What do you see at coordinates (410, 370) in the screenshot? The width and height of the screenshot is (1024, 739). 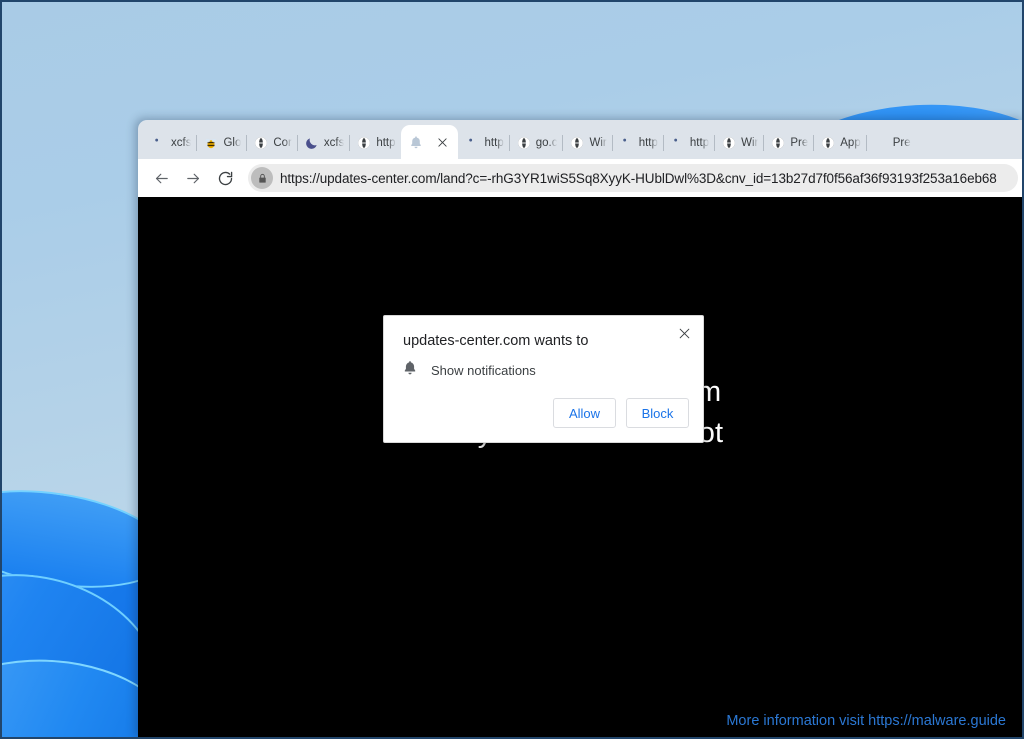 I see `bell-icon` at bounding box center [410, 370].